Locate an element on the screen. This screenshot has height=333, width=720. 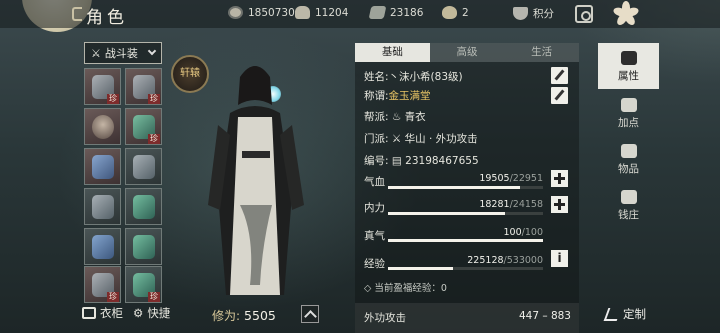
resource-coin: 1850730 is located at coordinates (261, 12).